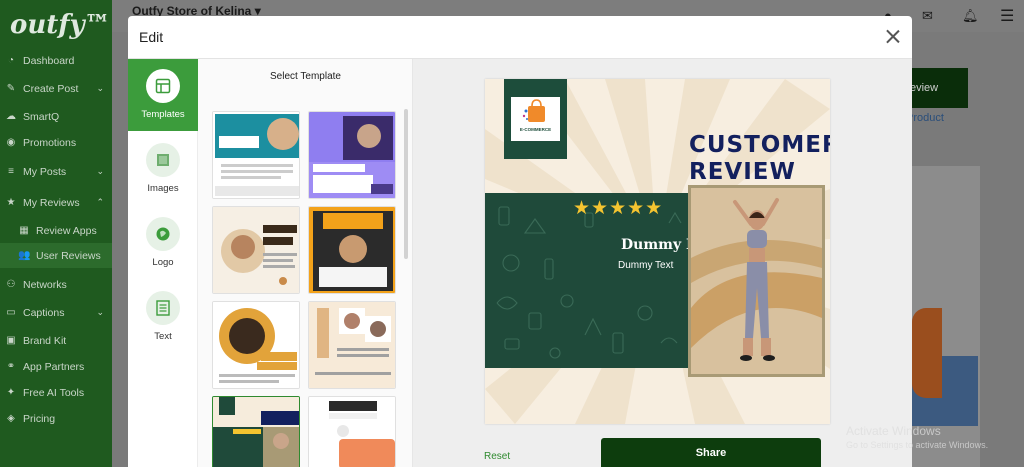  I want to click on sidebar-item-app-partners: ⚭ App Partners, so click(56, 366).